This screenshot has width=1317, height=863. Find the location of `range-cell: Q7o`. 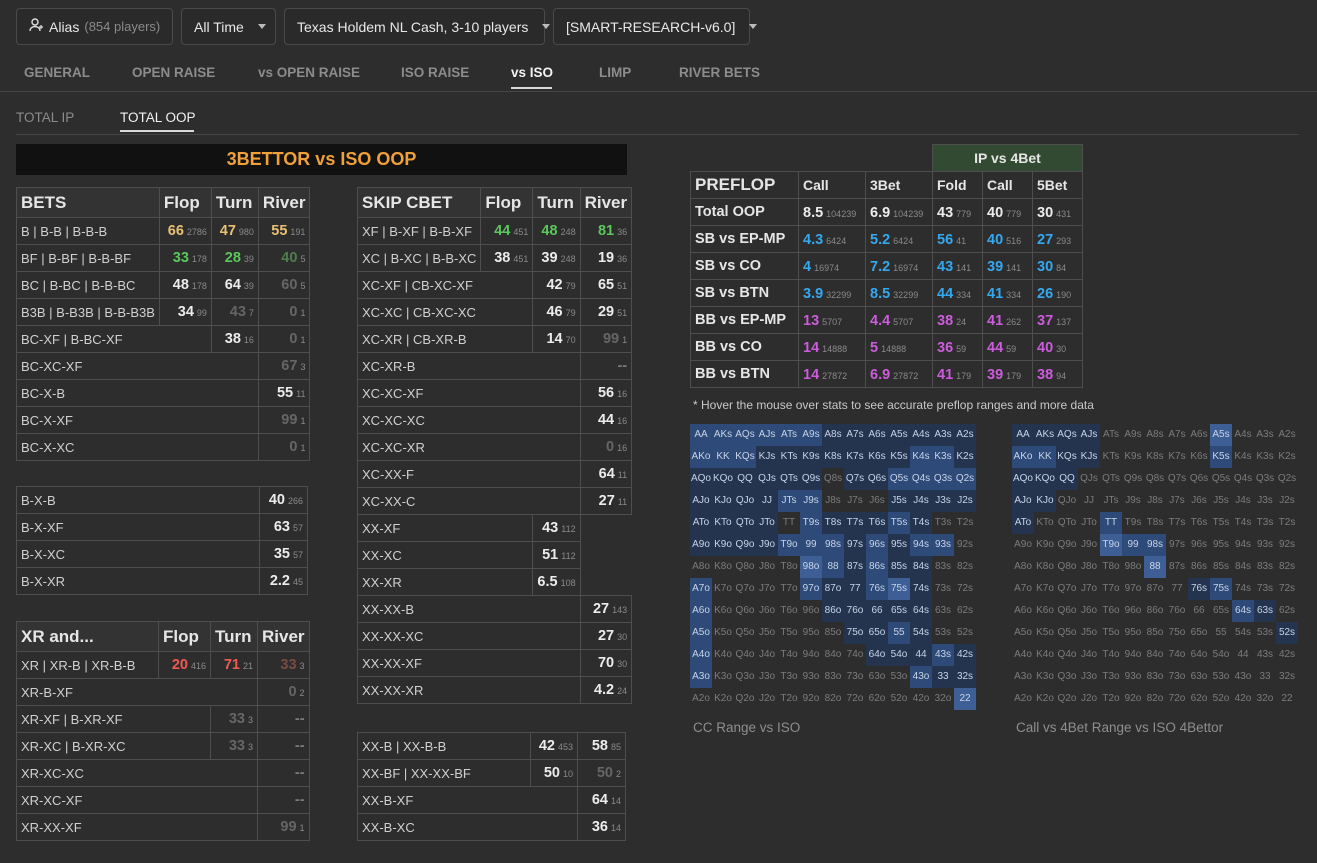

range-cell: Q7o is located at coordinates (745, 589).